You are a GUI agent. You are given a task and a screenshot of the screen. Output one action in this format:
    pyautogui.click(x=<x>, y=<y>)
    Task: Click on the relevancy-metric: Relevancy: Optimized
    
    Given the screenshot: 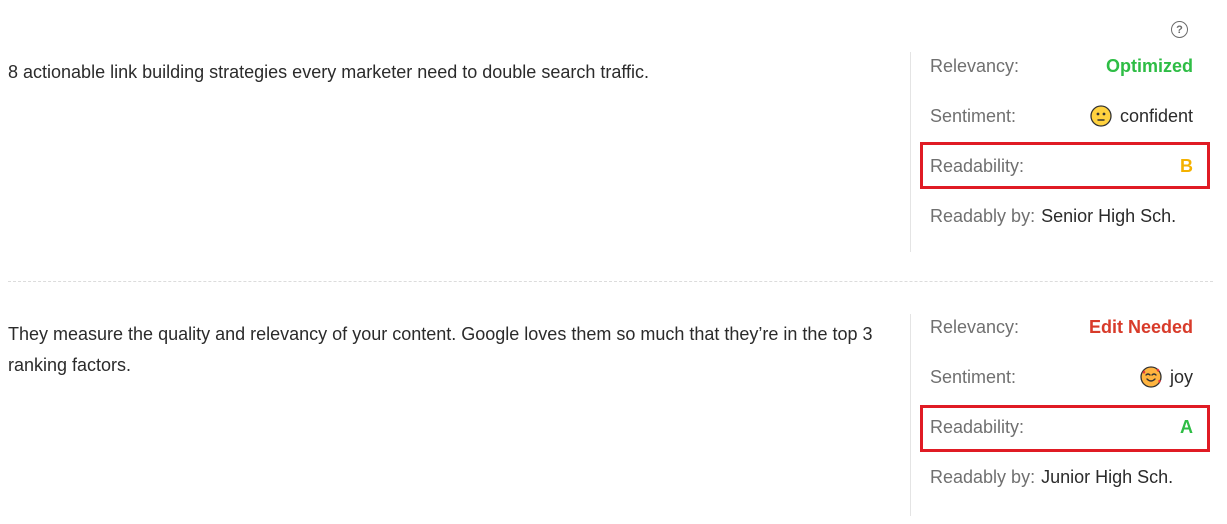 What is the action you would take?
    pyautogui.click(x=1061, y=66)
    